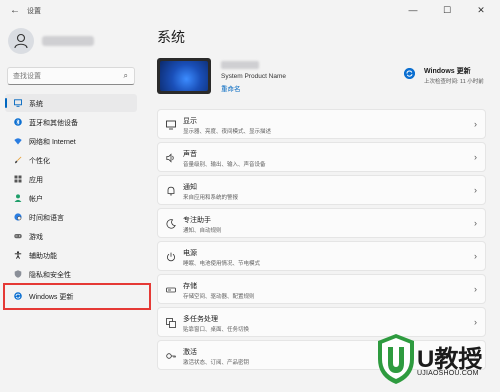  What do you see at coordinates (321, 289) in the screenshot?
I see `card-storage: 存储 存储空间、驱动器、配置规则 ›` at bounding box center [321, 289].